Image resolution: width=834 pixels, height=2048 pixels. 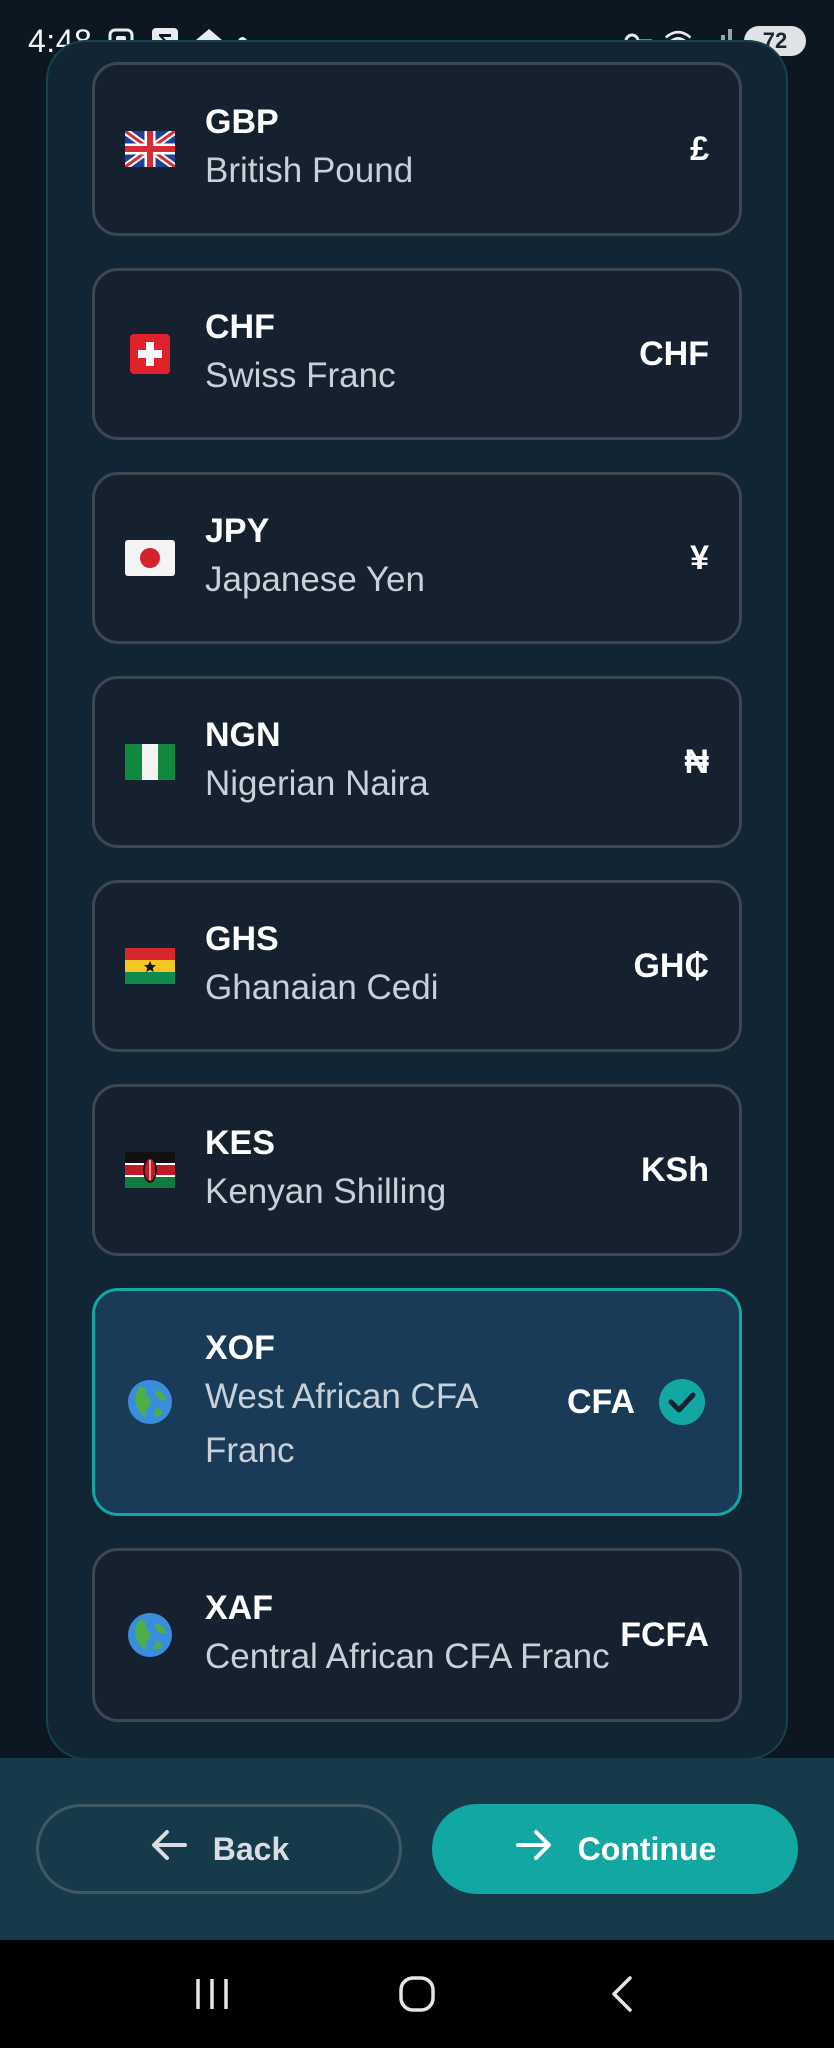 What do you see at coordinates (534, 1849) in the screenshot?
I see `arrow-right-icon` at bounding box center [534, 1849].